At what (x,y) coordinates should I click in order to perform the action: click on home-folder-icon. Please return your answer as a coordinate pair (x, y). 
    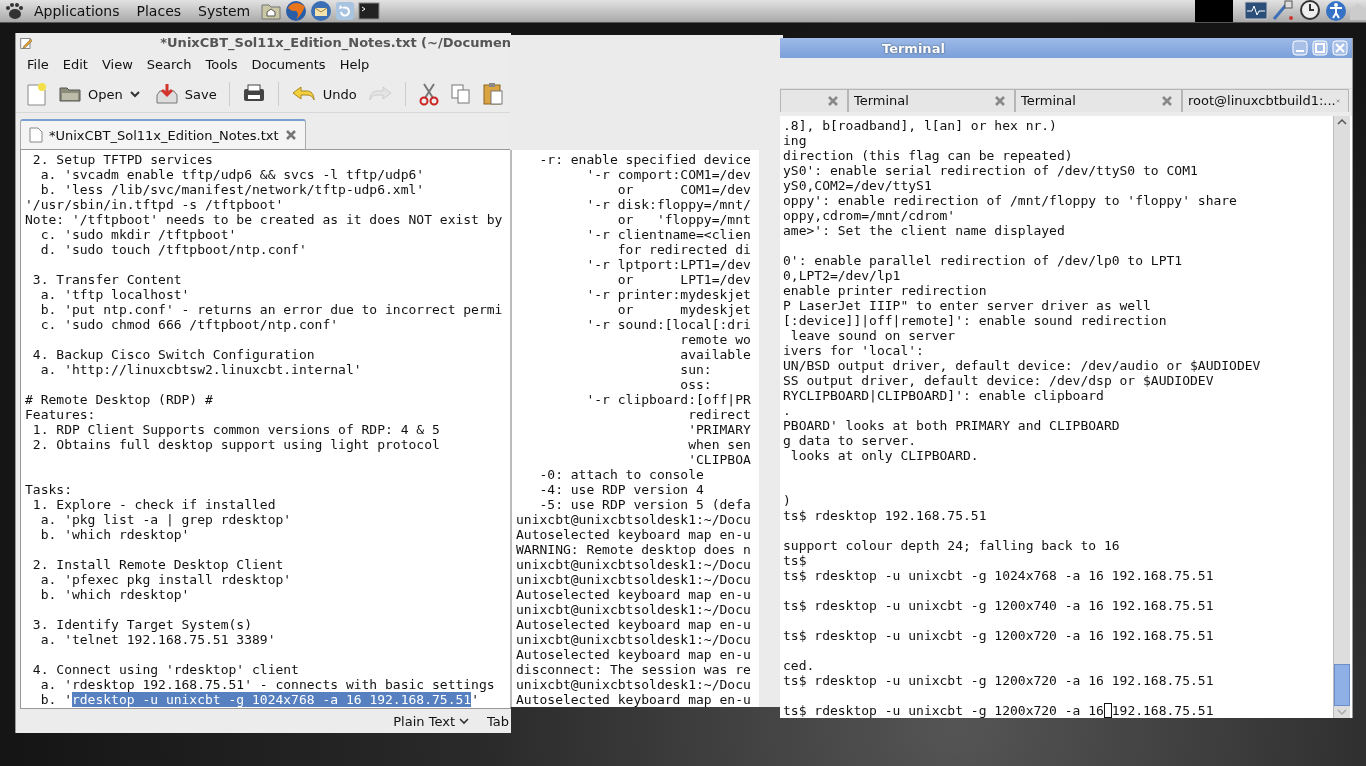
    Looking at the image, I should click on (271, 11).